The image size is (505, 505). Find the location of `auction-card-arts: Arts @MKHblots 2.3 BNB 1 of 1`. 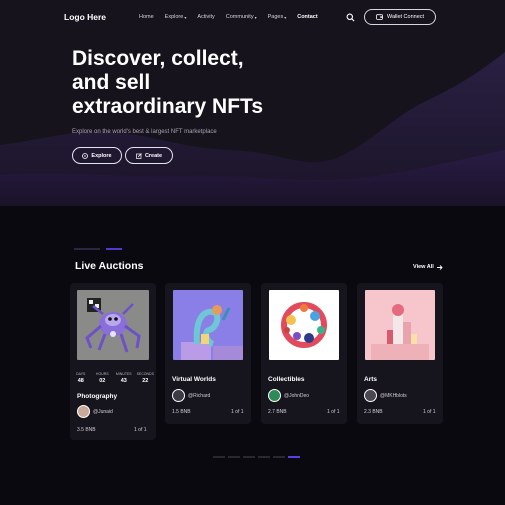

auction-card-arts: Arts @MKHblots 2.3 BNB 1 of 1 is located at coordinates (400, 353).